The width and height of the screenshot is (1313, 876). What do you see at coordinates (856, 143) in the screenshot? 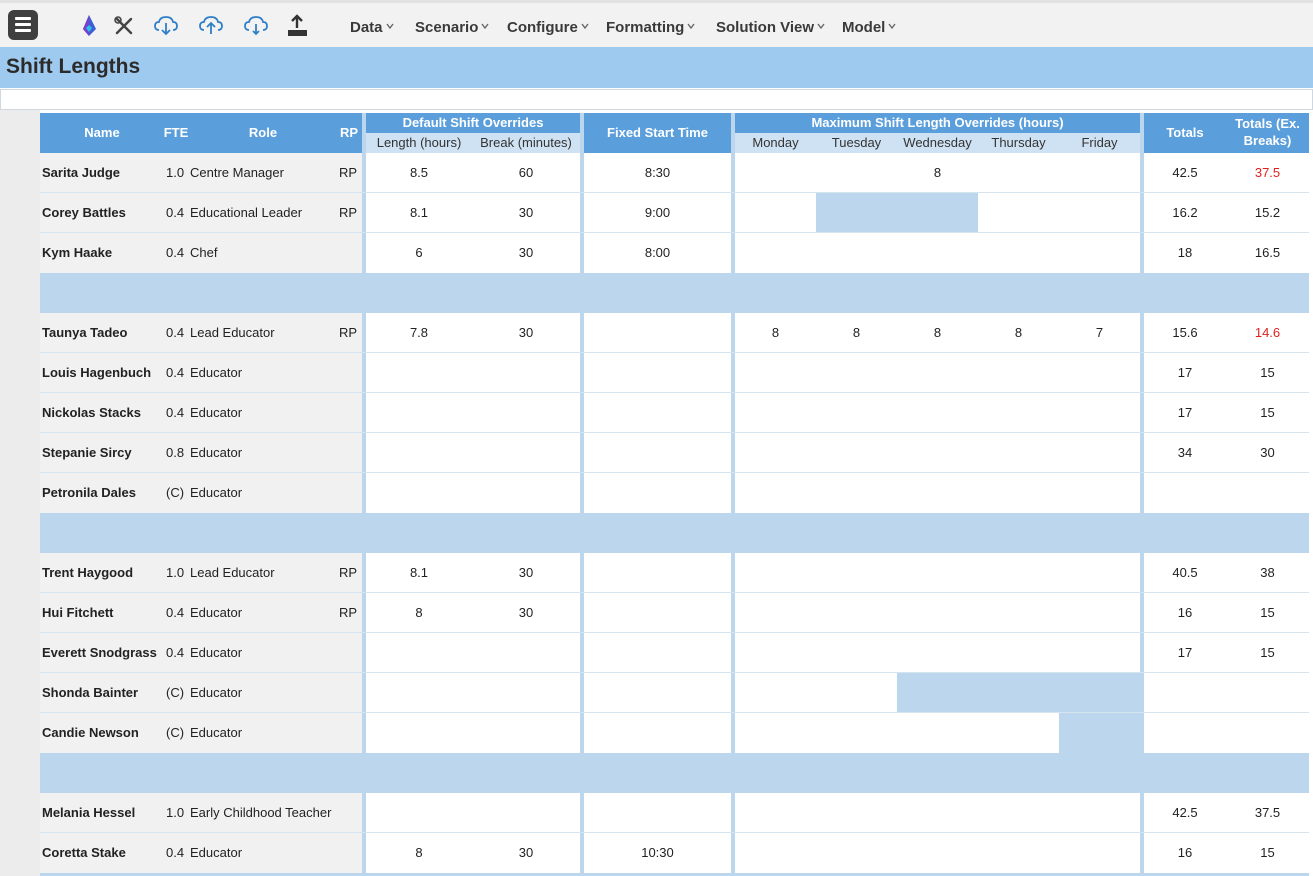
I see `header-day-tuesday: Tuesday` at bounding box center [856, 143].